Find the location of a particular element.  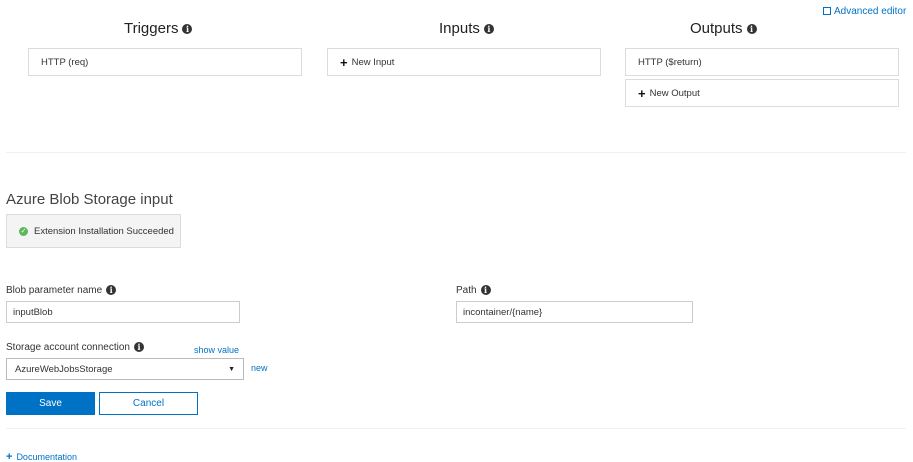

caret-down-icon: ▼ is located at coordinates (231, 369).